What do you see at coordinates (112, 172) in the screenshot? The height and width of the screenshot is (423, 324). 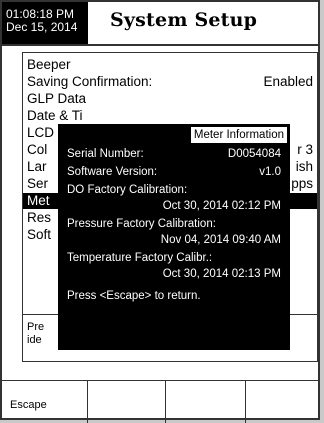 I see `software-version-label: Software Version:` at bounding box center [112, 172].